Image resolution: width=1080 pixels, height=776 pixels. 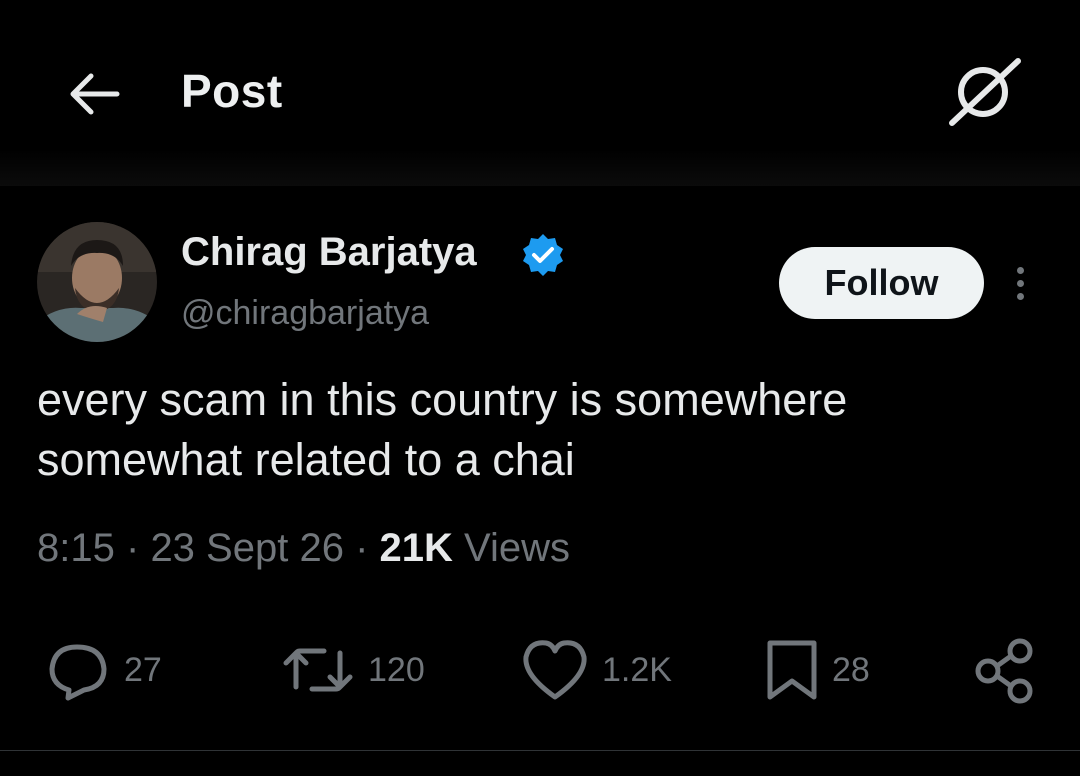 I want to click on grok-button, so click(x=985, y=91).